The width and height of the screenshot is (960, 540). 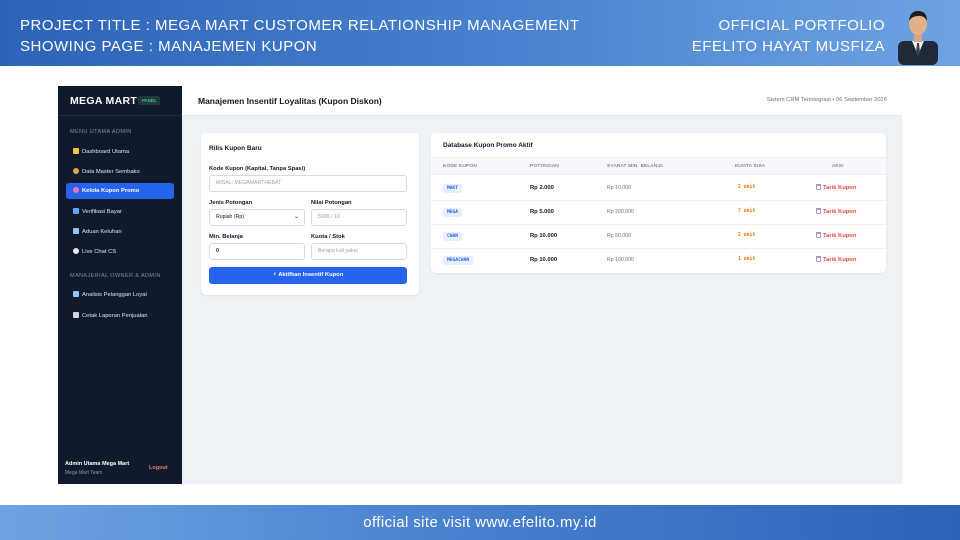 I want to click on sidebar-item-label: Dashboard Utama, so click(x=106, y=152).